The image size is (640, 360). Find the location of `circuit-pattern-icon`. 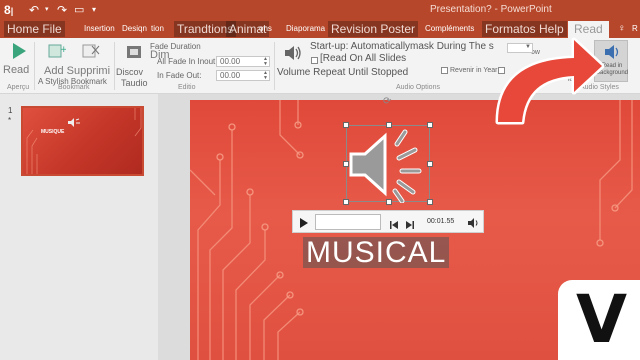

circuit-pattern-icon is located at coordinates (84, 141).